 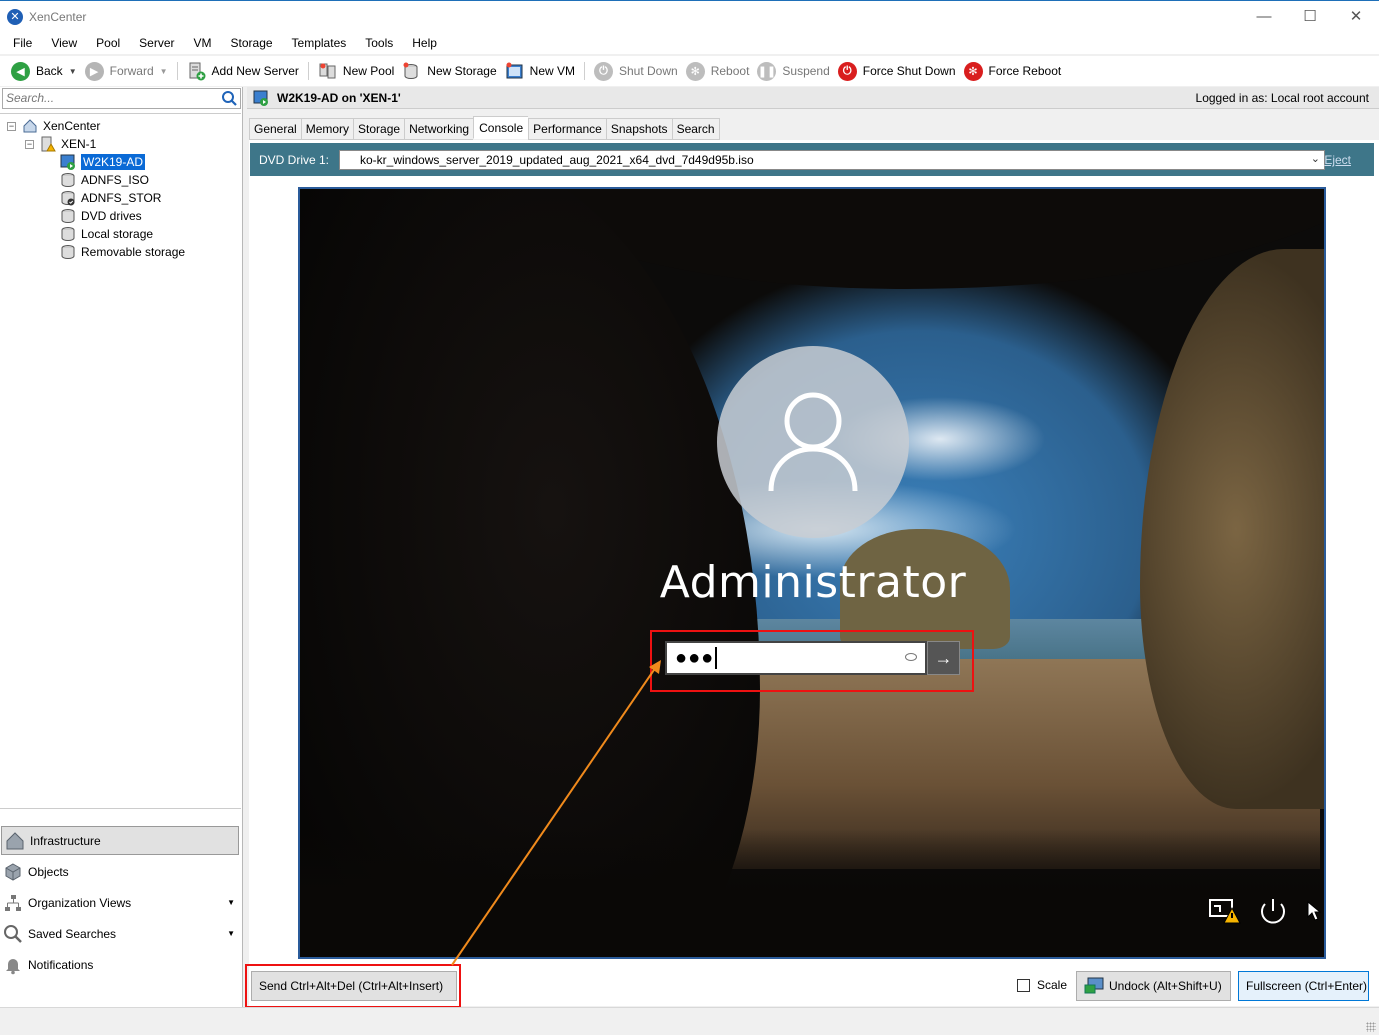 What do you see at coordinates (1094, 986) in the screenshot?
I see `undock-icon` at bounding box center [1094, 986].